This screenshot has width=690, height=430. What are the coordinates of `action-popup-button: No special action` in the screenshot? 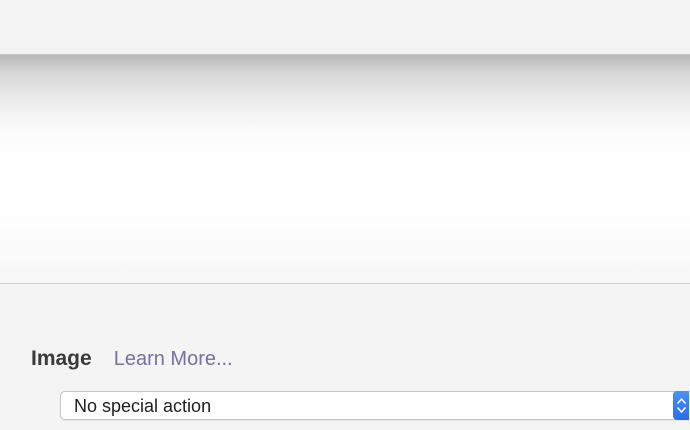 It's located at (374, 405).